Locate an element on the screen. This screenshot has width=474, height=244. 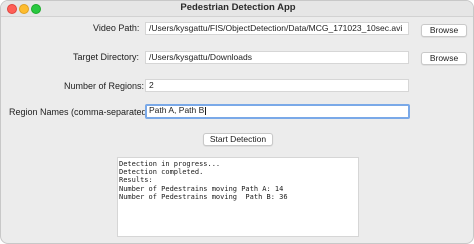
start-detection-button: Start Detection is located at coordinates (238, 139).